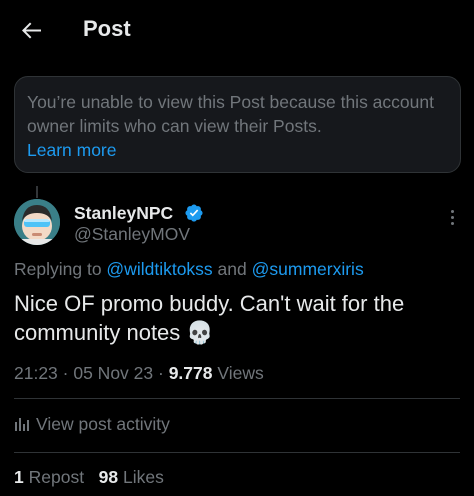 The width and height of the screenshot is (474, 496). Describe the element at coordinates (194, 213) in the screenshot. I see `verified-badge-icon` at that location.